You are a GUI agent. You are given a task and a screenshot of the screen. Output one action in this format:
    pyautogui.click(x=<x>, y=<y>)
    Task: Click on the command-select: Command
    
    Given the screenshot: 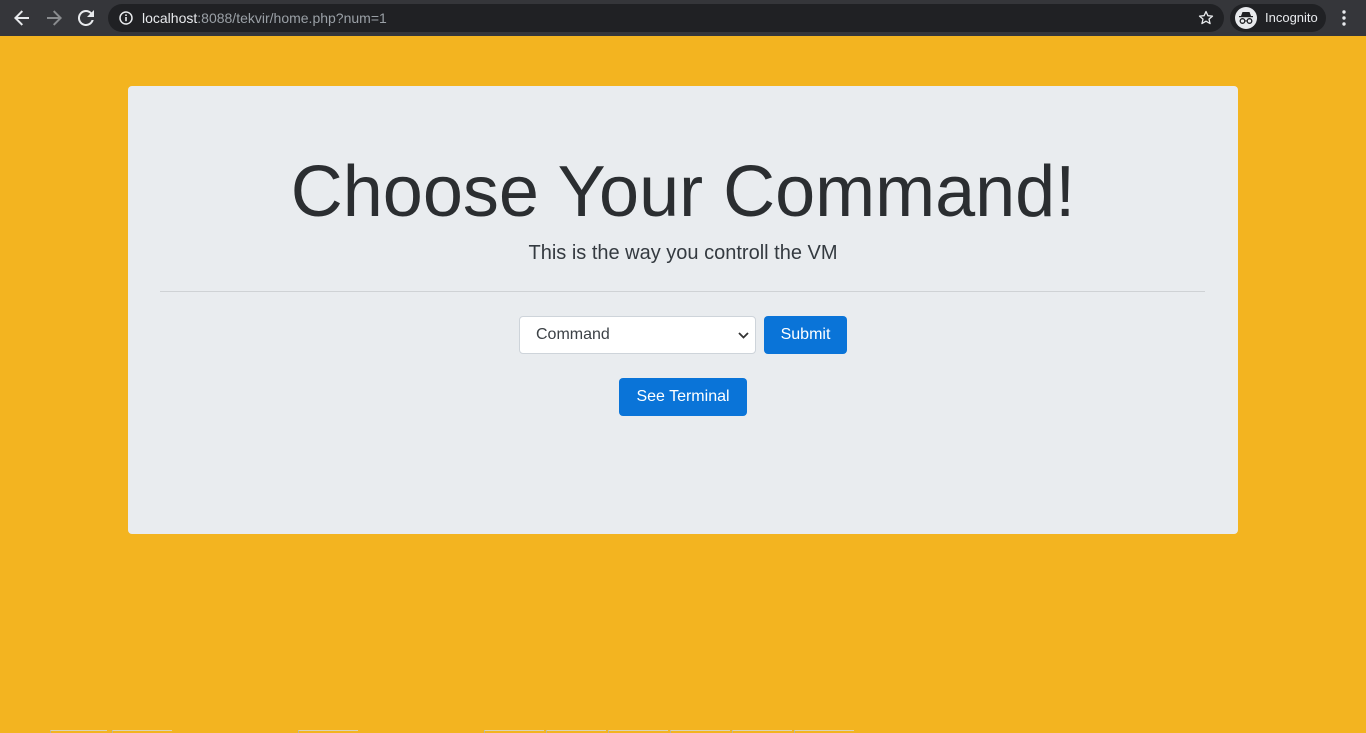 What is the action you would take?
    pyautogui.click(x=637, y=335)
    